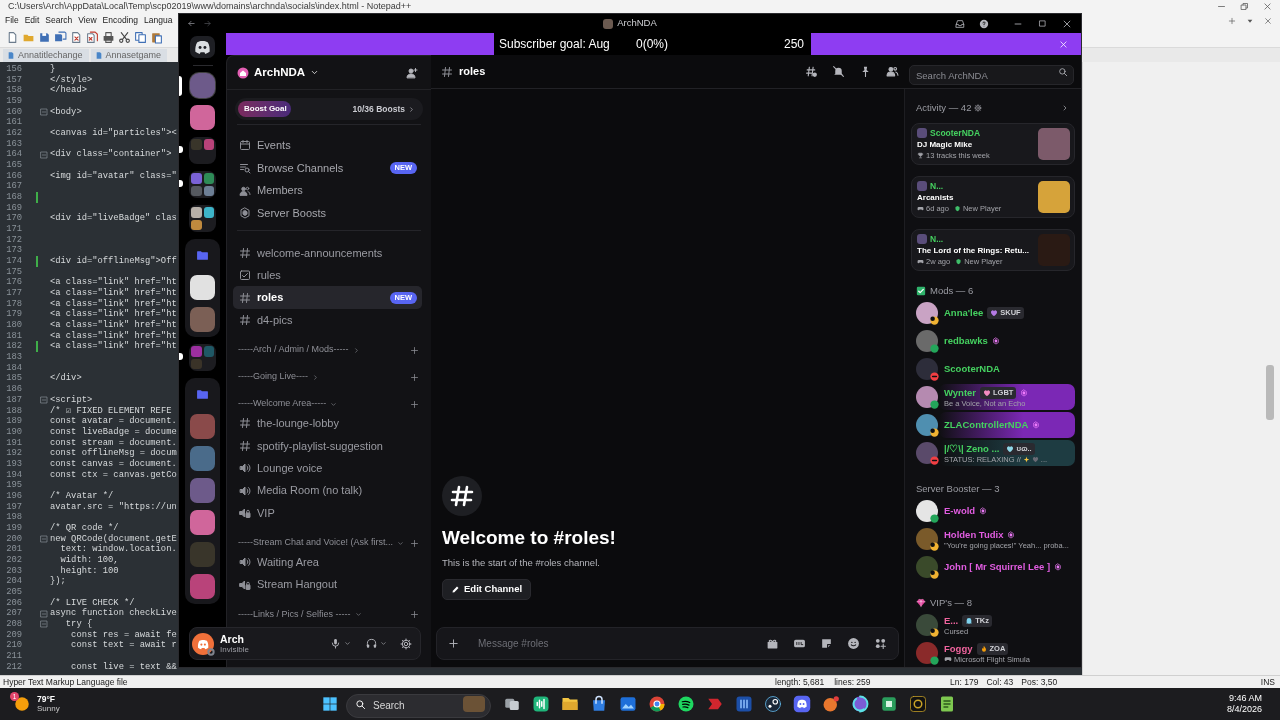  Describe the element at coordinates (802, 704) in the screenshot. I see `logo-icon` at that location.